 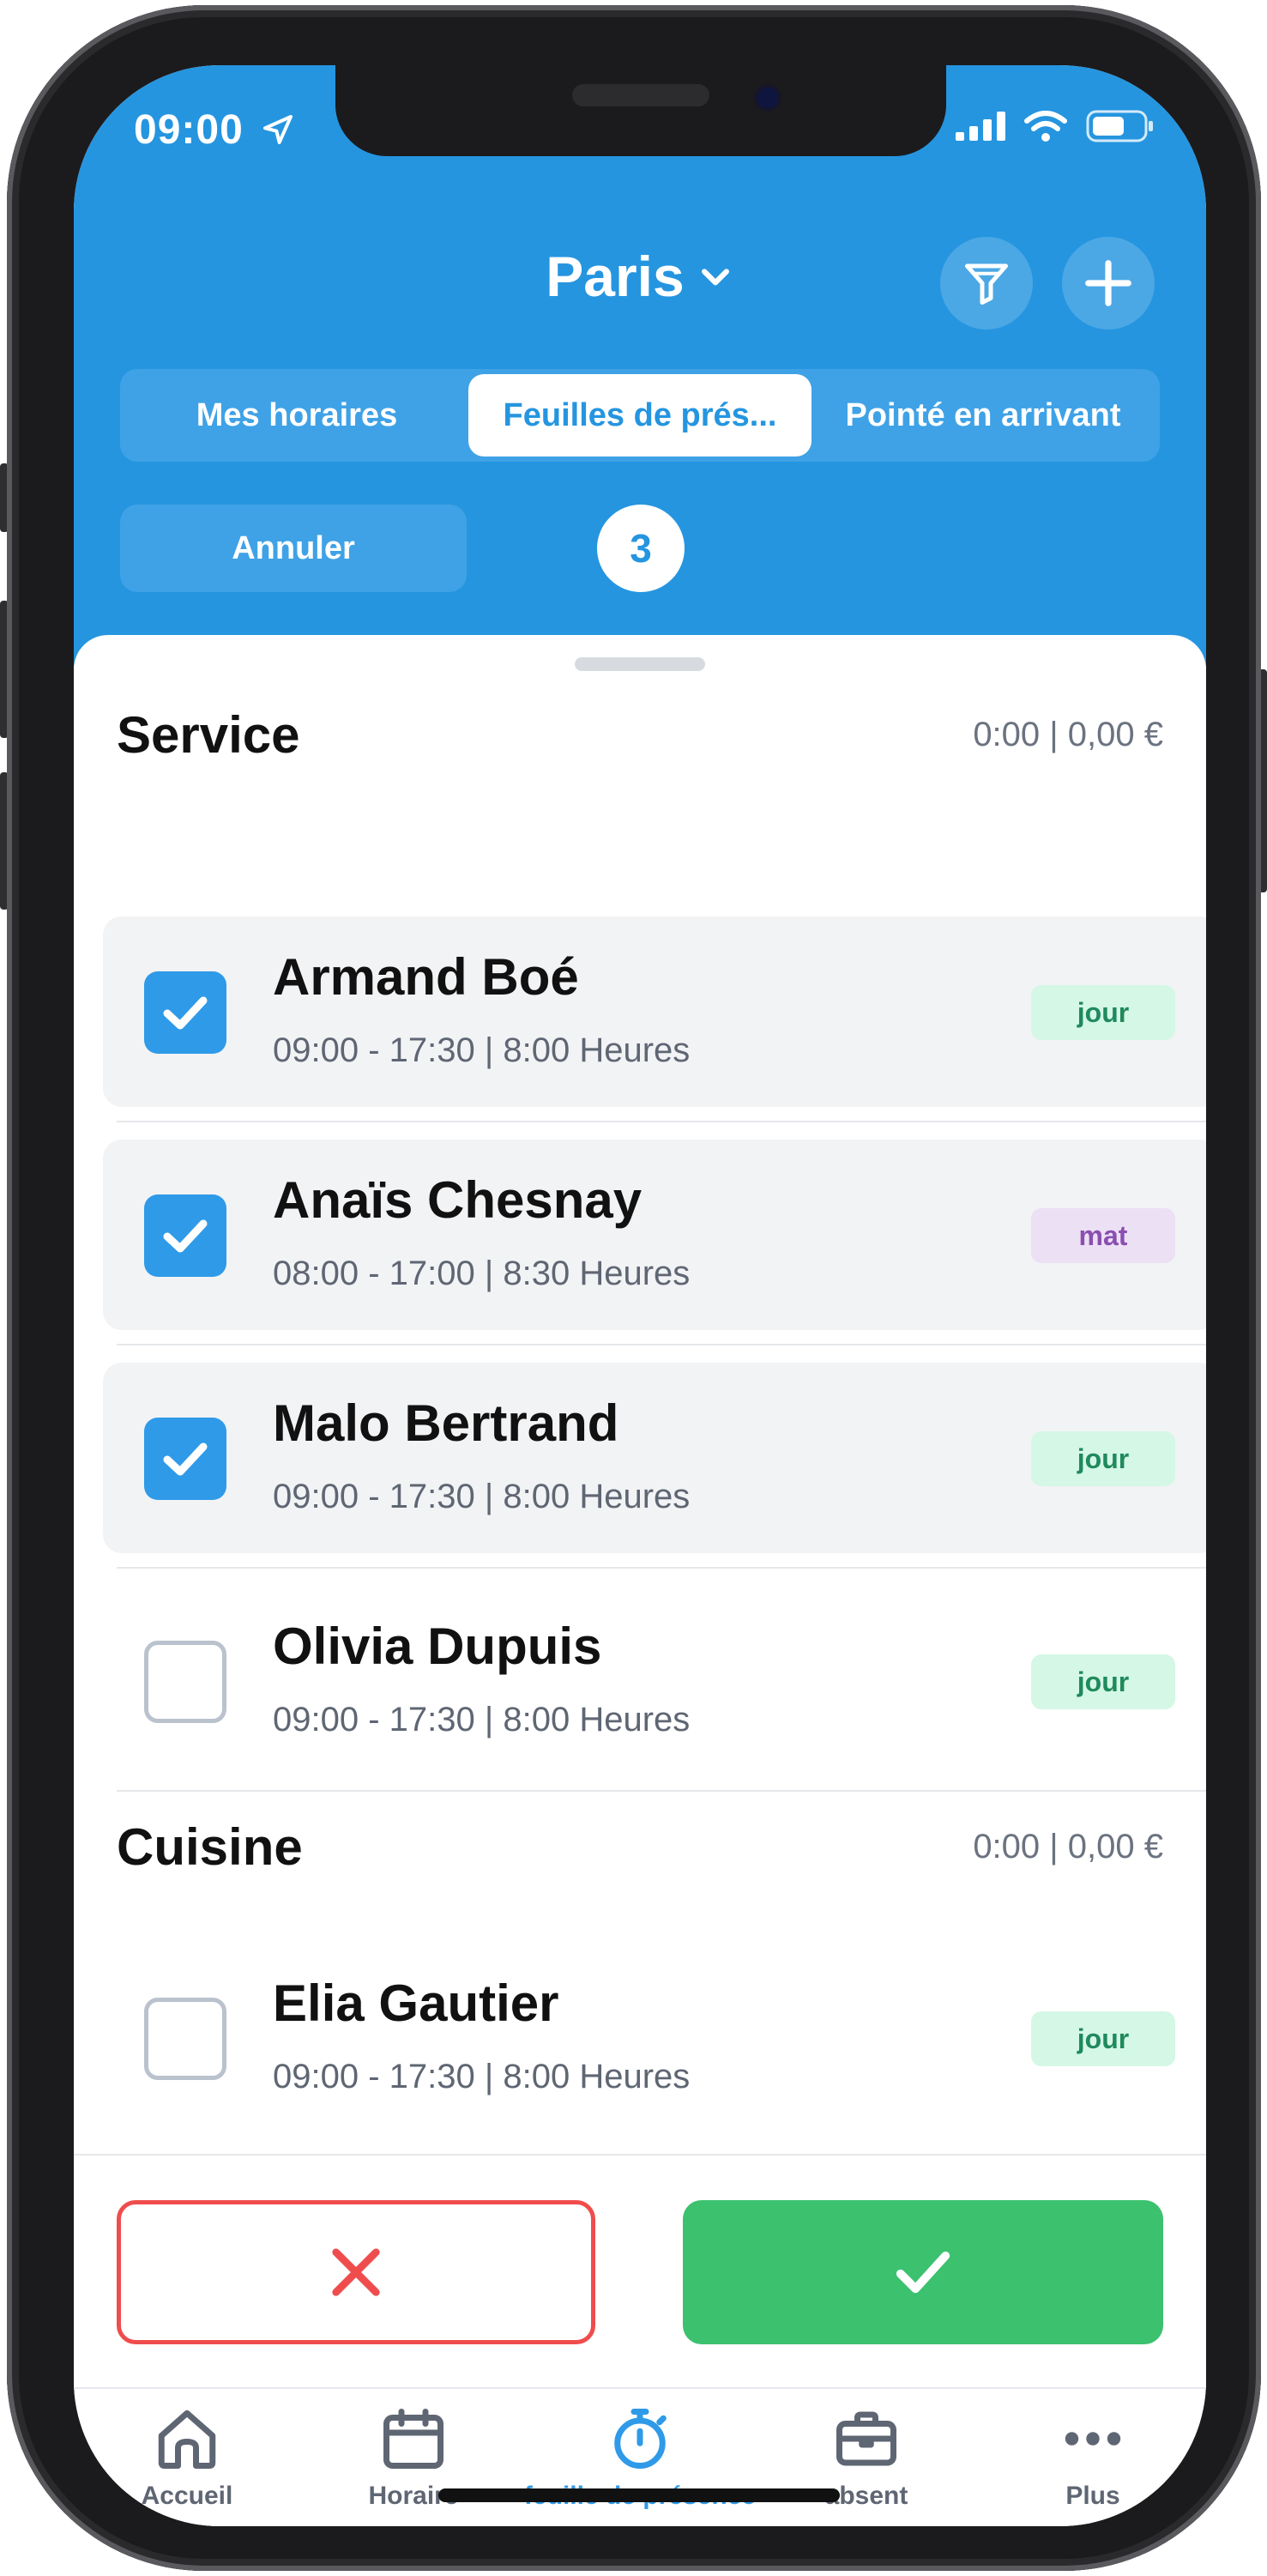 I want to click on more-icon, so click(x=1093, y=2439).